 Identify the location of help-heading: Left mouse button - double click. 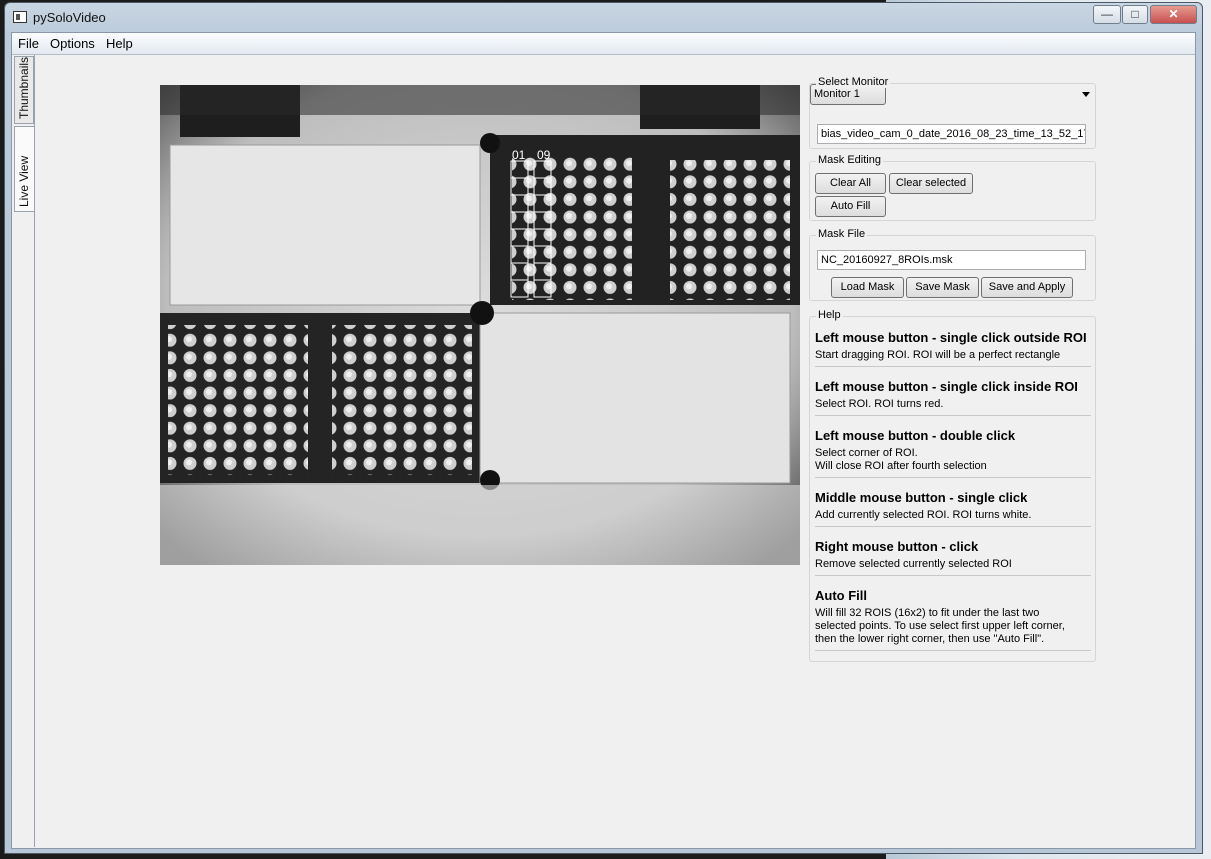
(915, 435).